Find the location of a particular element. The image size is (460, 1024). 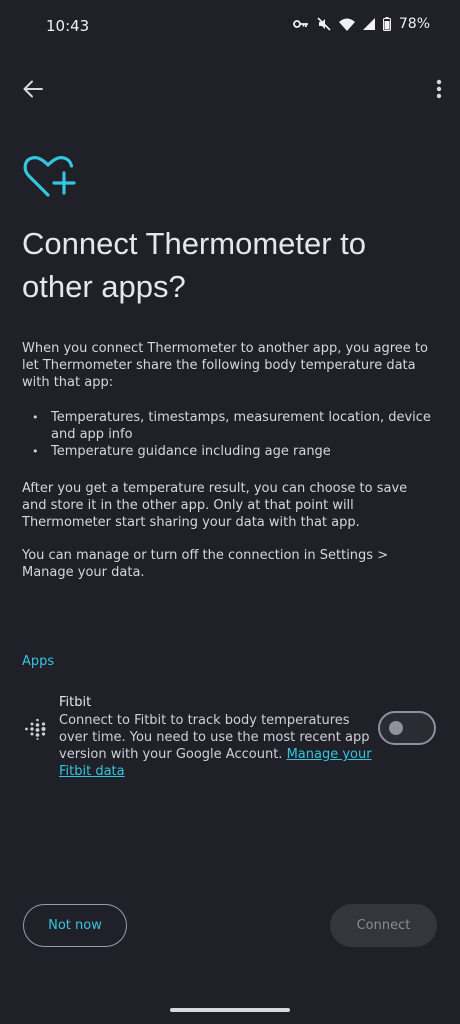

more-vert-icon is located at coordinates (439, 89).